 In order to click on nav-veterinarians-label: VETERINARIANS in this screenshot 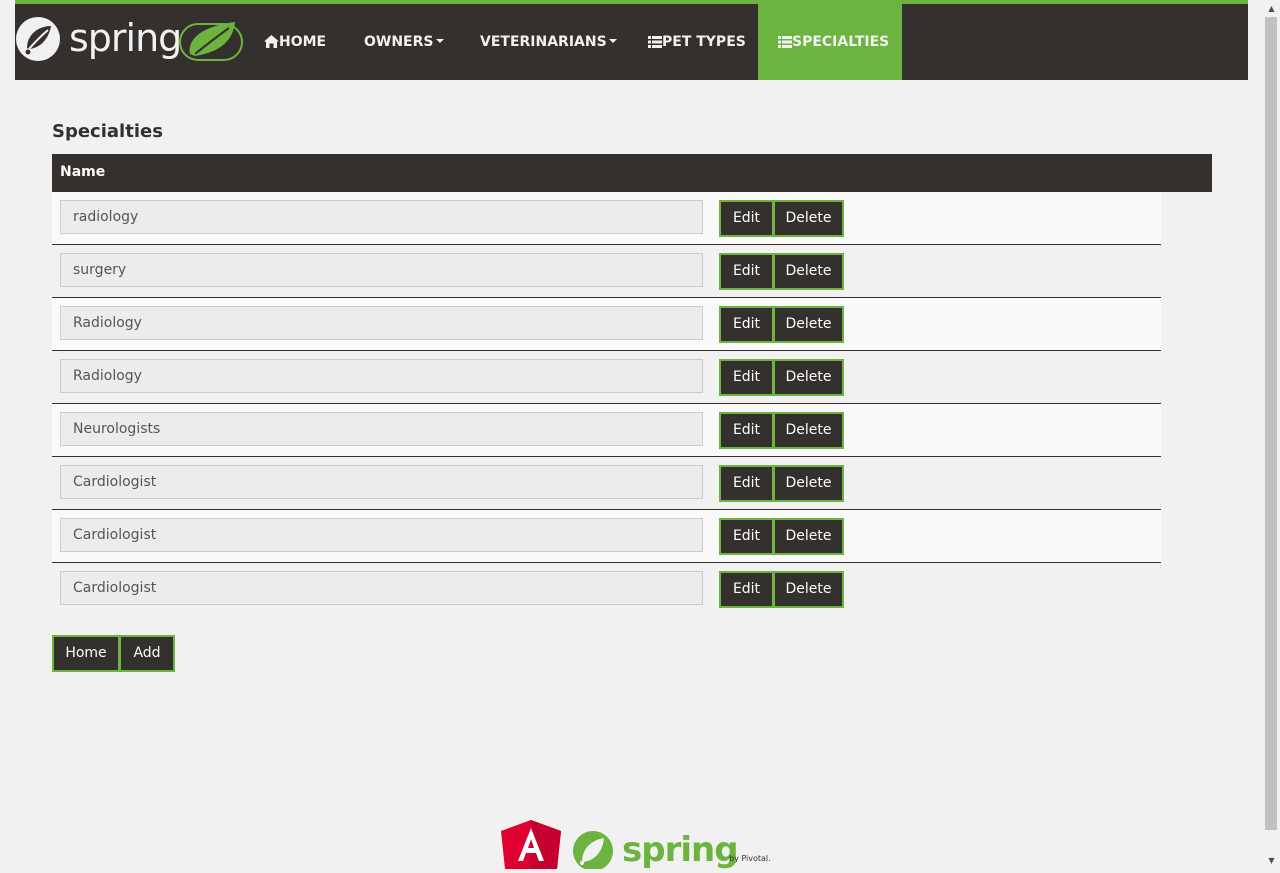, I will do `click(543, 42)`.